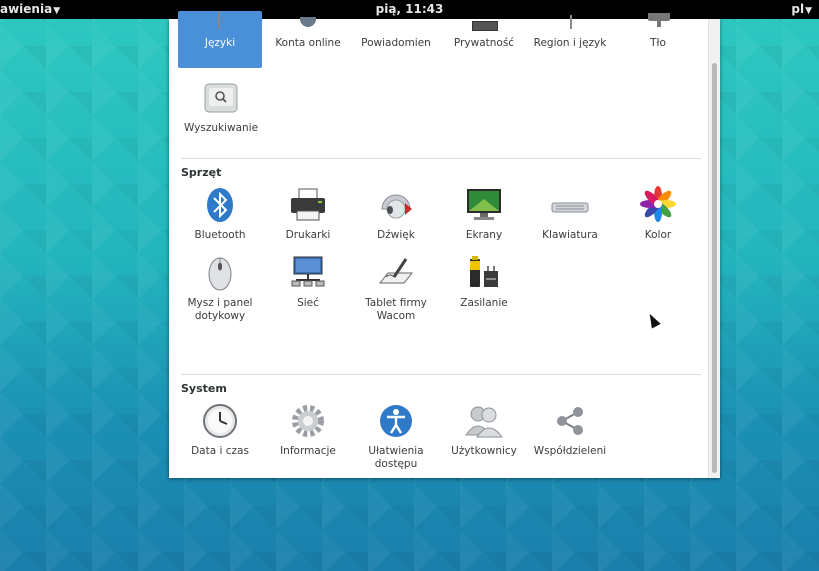 The image size is (819, 571). I want to click on section-title-system: System, so click(204, 388).